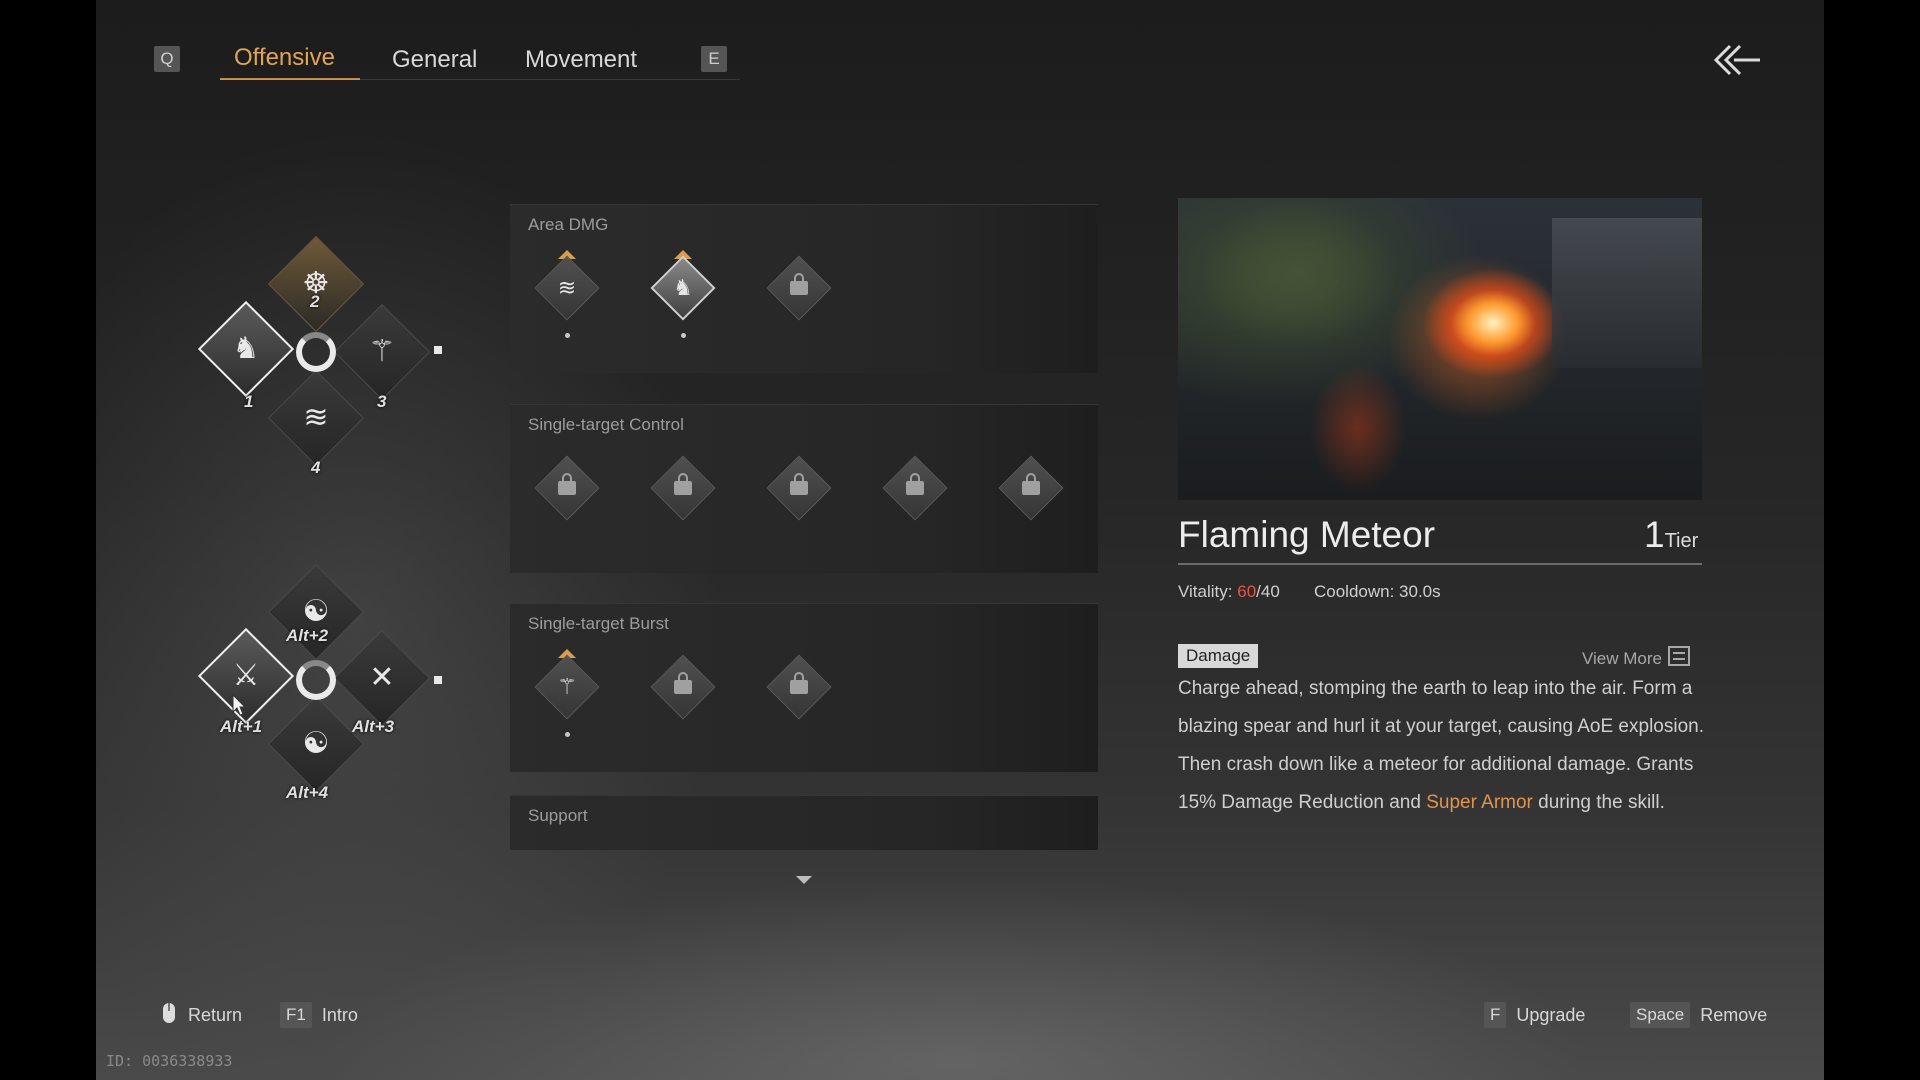 The width and height of the screenshot is (1920, 1080). What do you see at coordinates (438, 680) in the screenshot?
I see `wheel2-more-dot` at bounding box center [438, 680].